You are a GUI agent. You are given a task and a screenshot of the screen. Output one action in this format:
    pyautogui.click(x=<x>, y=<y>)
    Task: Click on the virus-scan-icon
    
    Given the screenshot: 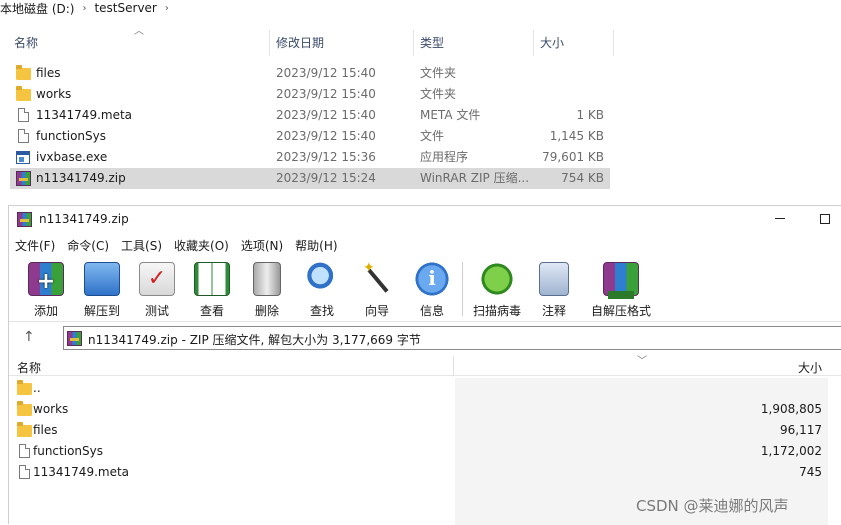 What is the action you would take?
    pyautogui.click(x=497, y=279)
    